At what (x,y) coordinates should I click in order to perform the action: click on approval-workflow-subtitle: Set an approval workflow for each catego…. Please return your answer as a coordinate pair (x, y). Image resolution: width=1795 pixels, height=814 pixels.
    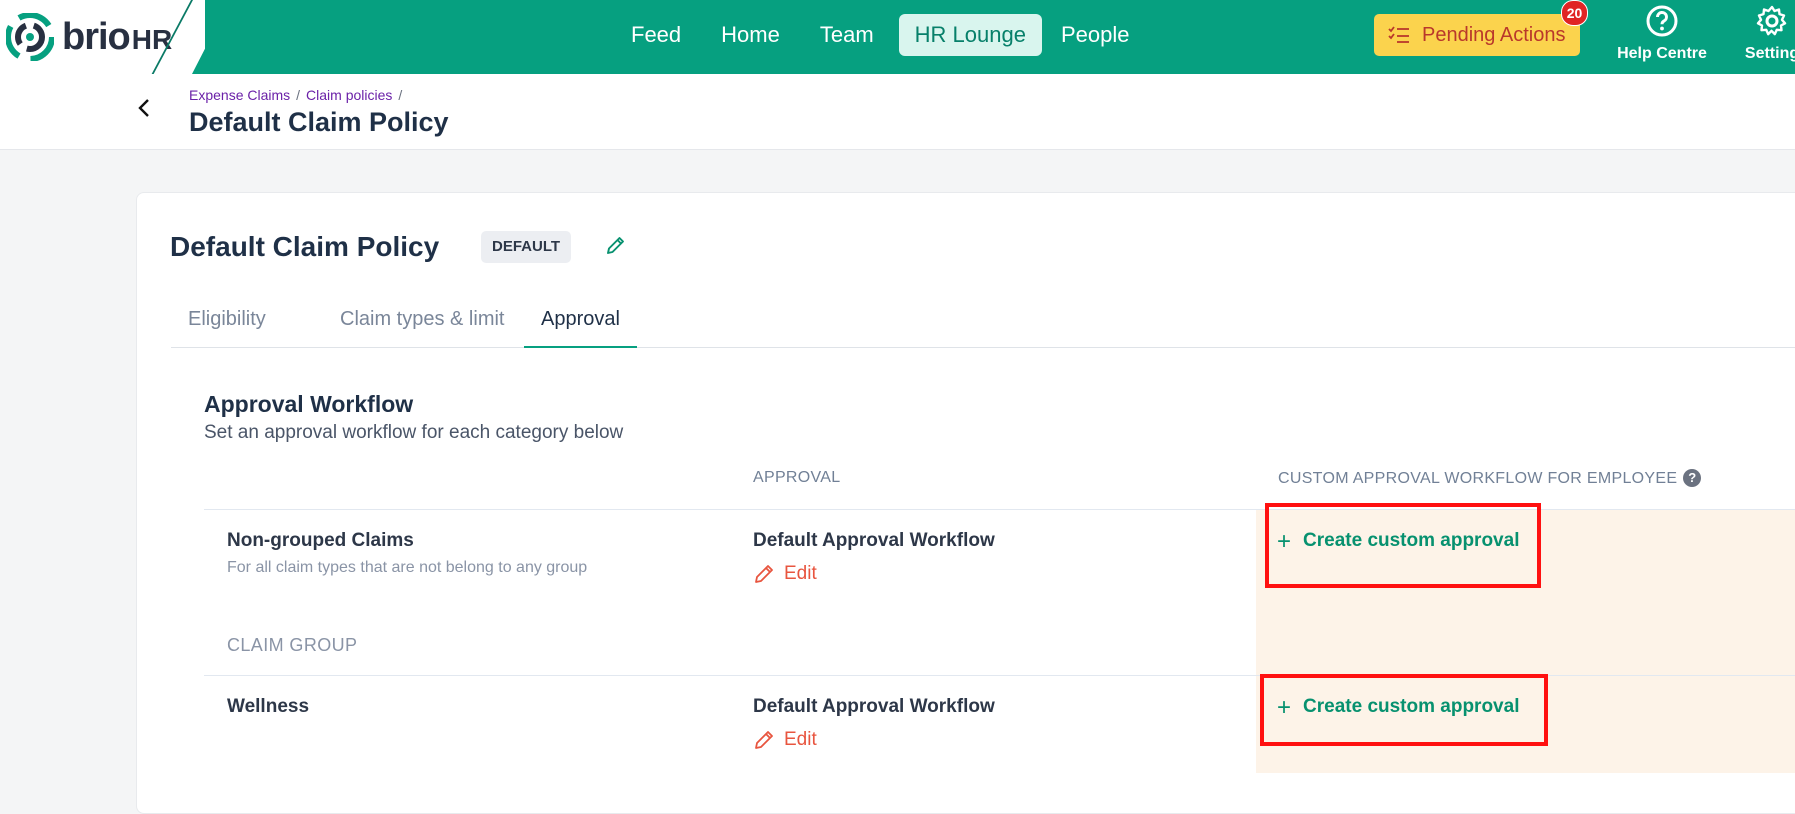
    Looking at the image, I should click on (414, 432).